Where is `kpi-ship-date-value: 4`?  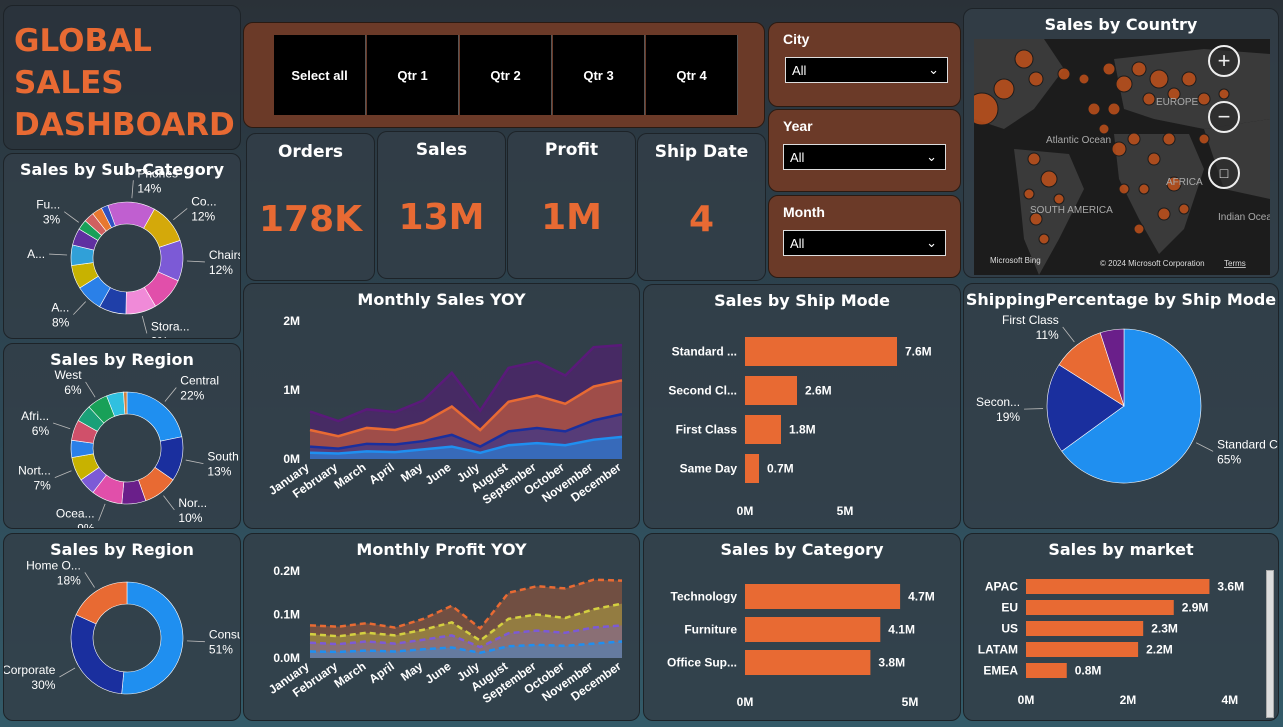
kpi-ship-date-value: 4 is located at coordinates (701, 219).